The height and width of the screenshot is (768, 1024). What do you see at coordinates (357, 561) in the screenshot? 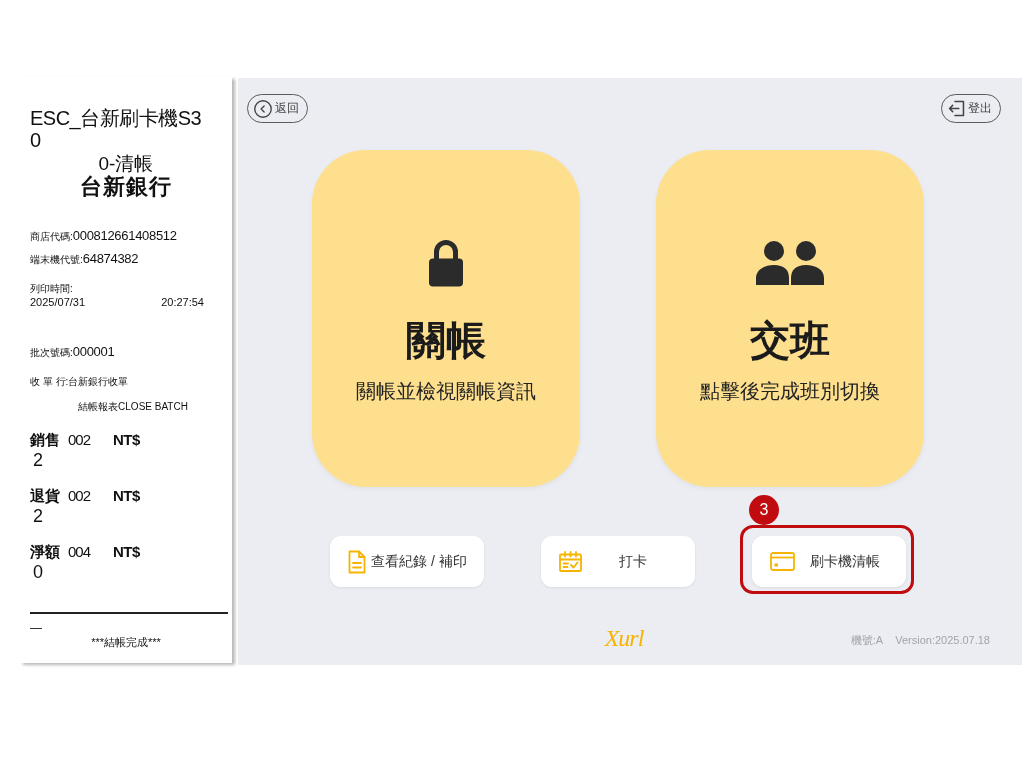
I see `document-icon` at bounding box center [357, 561].